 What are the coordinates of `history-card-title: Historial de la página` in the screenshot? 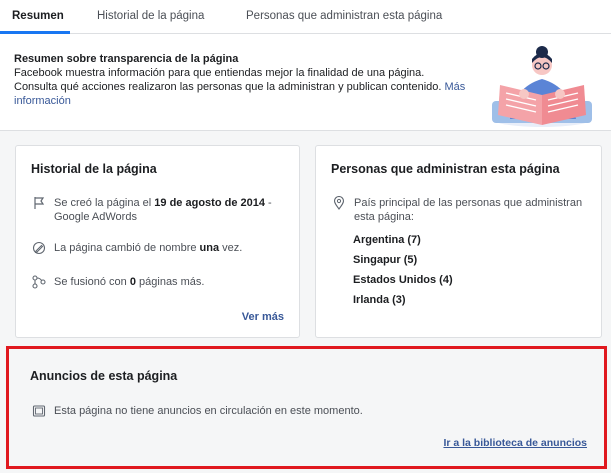 It's located at (94, 169).